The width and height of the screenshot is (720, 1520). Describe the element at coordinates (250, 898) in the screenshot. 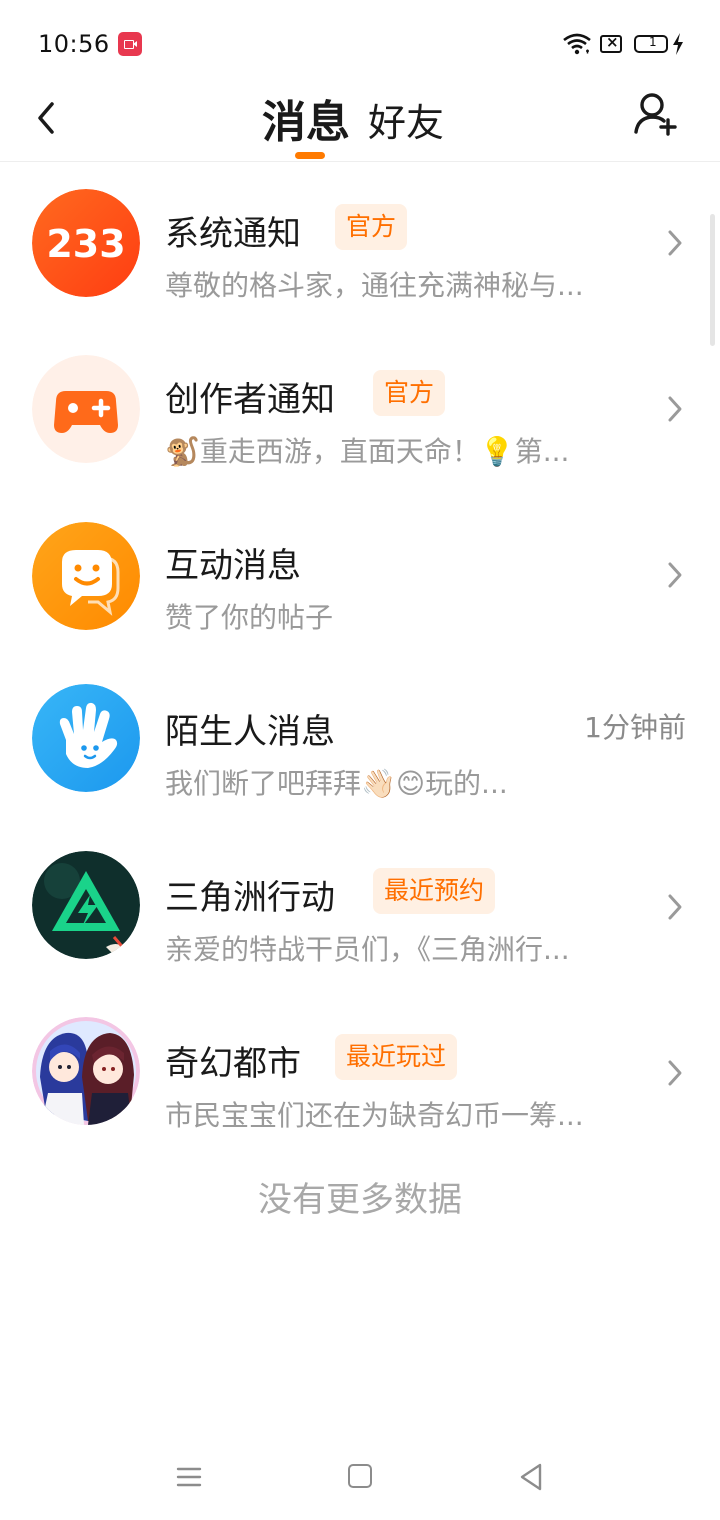

I see `item-title: 三角洲行动` at that location.